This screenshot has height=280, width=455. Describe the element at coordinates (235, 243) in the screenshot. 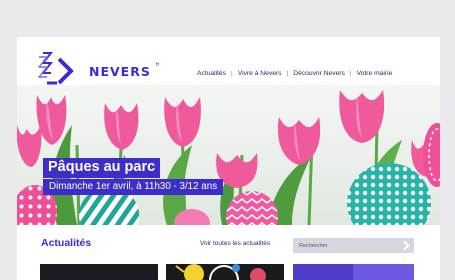

I see `see-all-news-link: Voir toutes les actualités` at that location.